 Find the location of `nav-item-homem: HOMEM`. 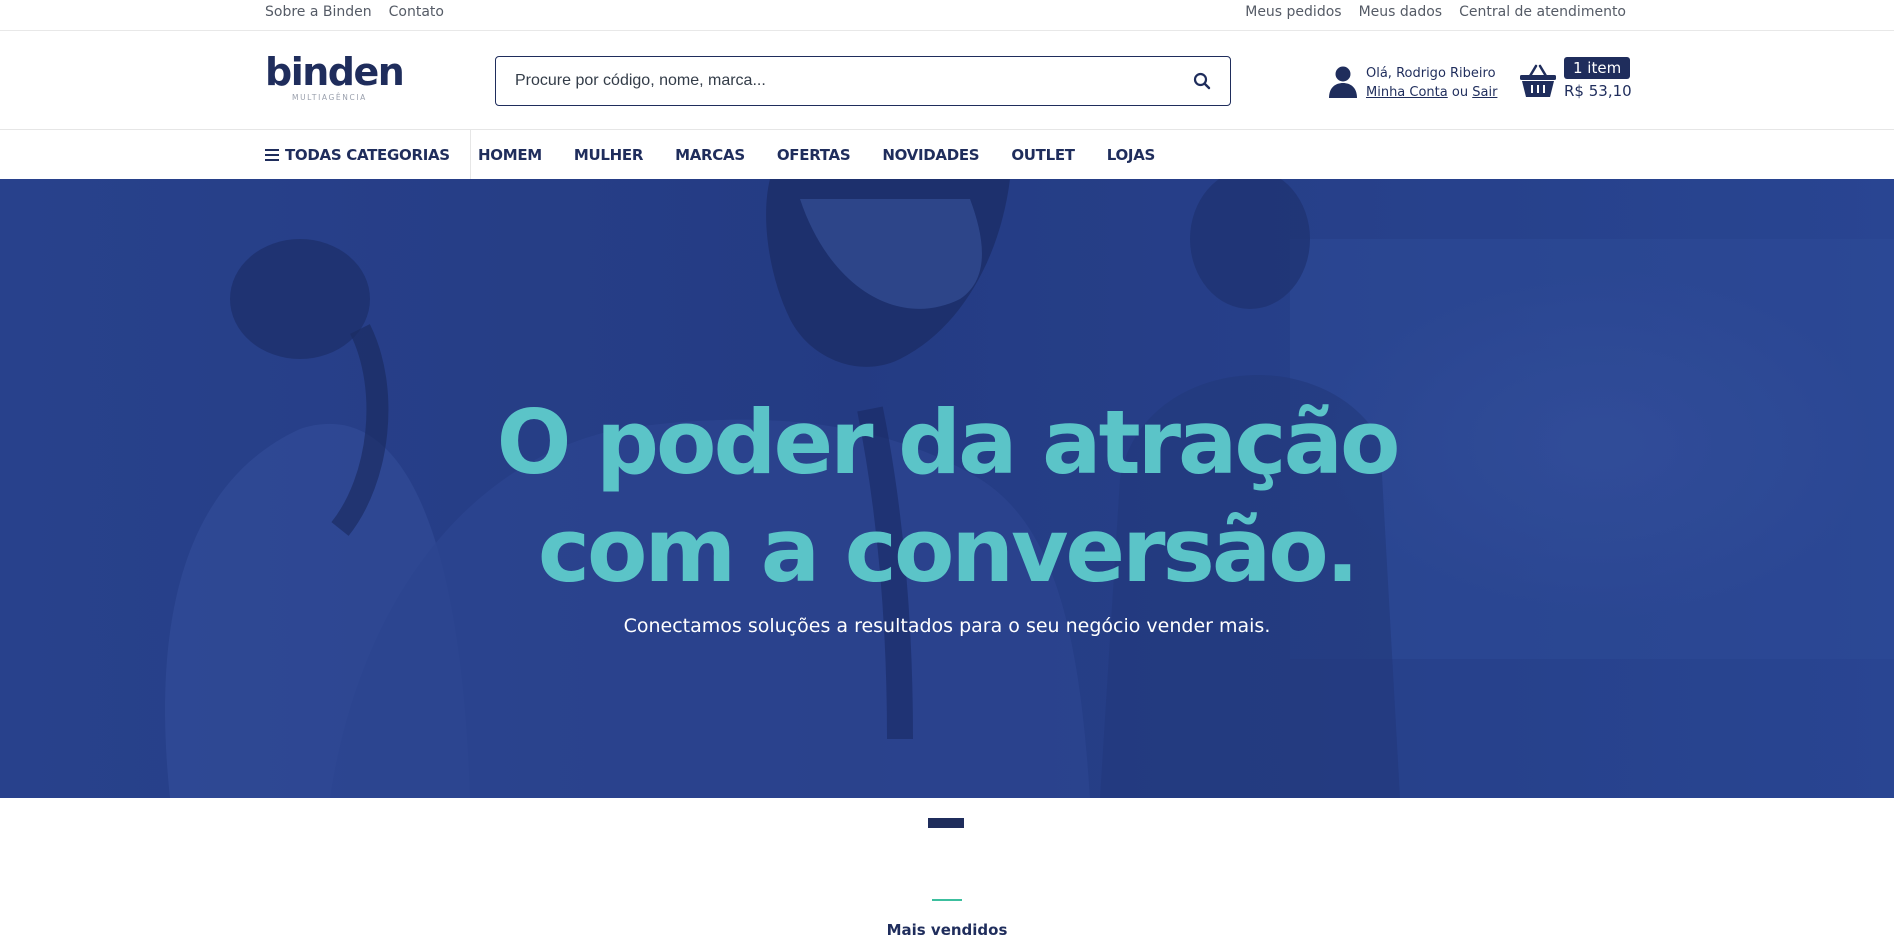

nav-item-homem: HOMEM is located at coordinates (510, 155).